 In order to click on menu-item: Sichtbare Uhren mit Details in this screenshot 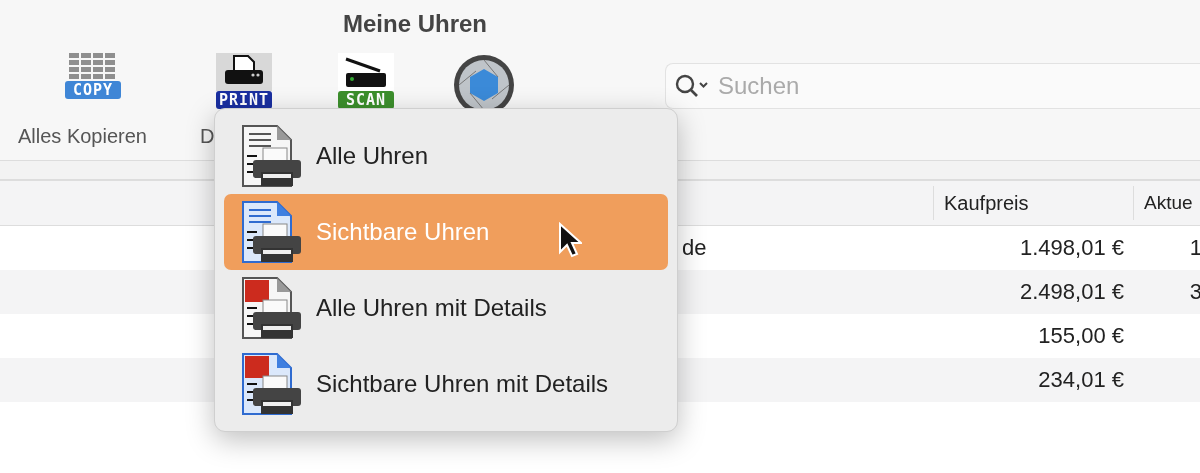, I will do `click(446, 384)`.